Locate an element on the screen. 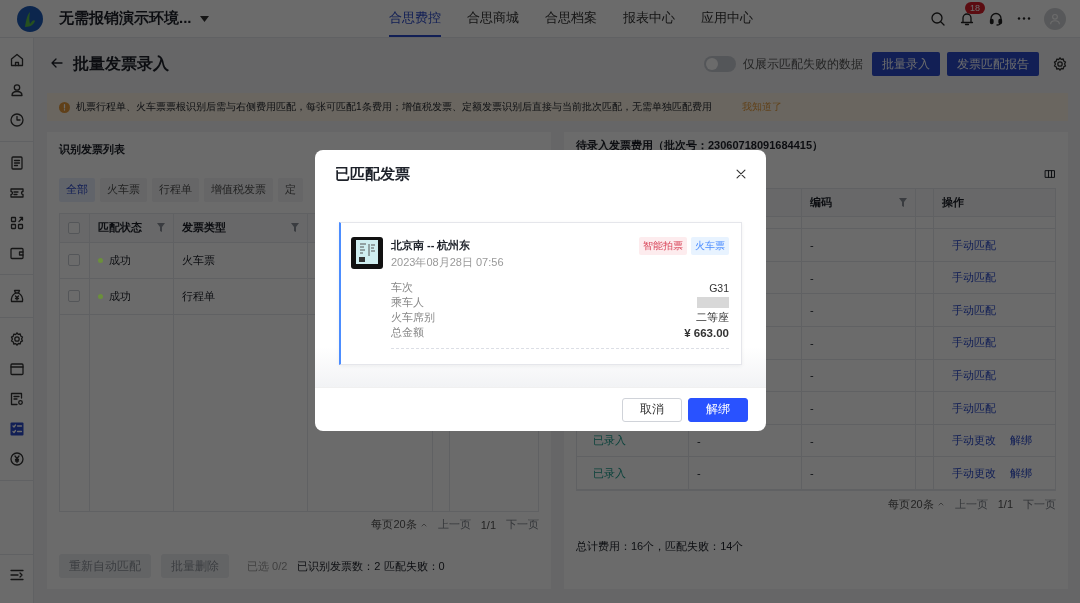 The image size is (1080, 603). toggle-label: 仅展示匹配失败的数据 is located at coordinates (803, 64).